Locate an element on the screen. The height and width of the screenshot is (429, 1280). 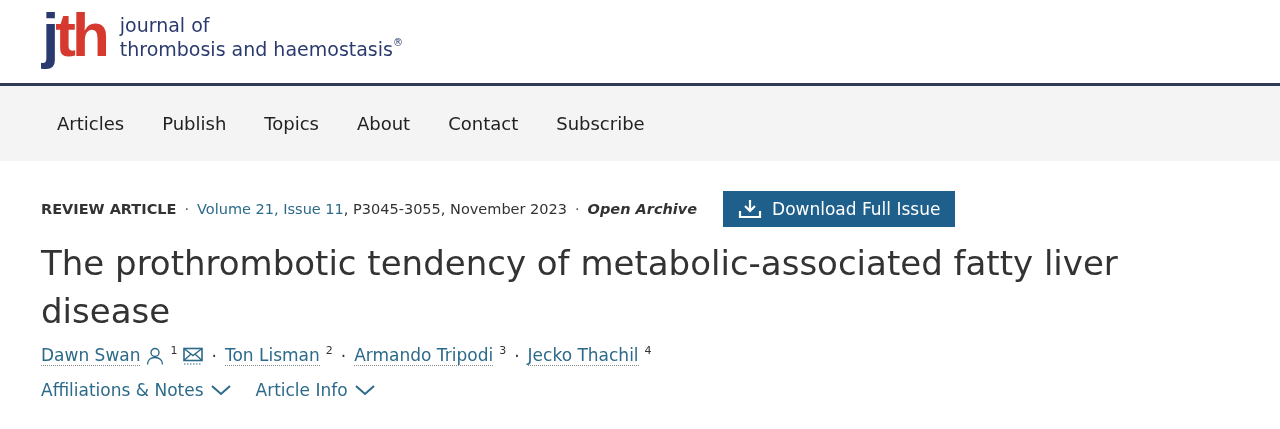
nav-link: Contact is located at coordinates (483, 123).